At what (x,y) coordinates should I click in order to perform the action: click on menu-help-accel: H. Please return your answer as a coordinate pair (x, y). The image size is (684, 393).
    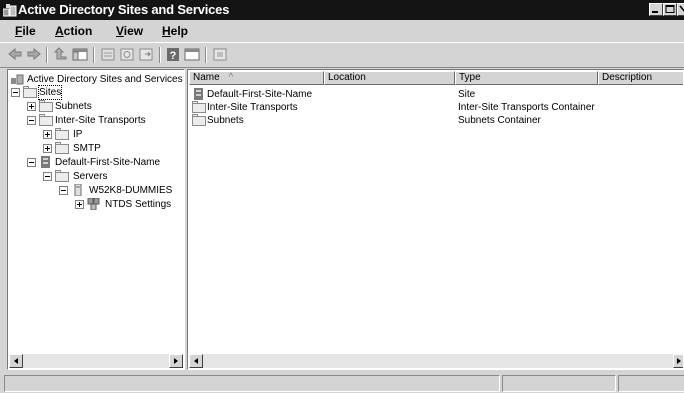
    Looking at the image, I should click on (166, 31).